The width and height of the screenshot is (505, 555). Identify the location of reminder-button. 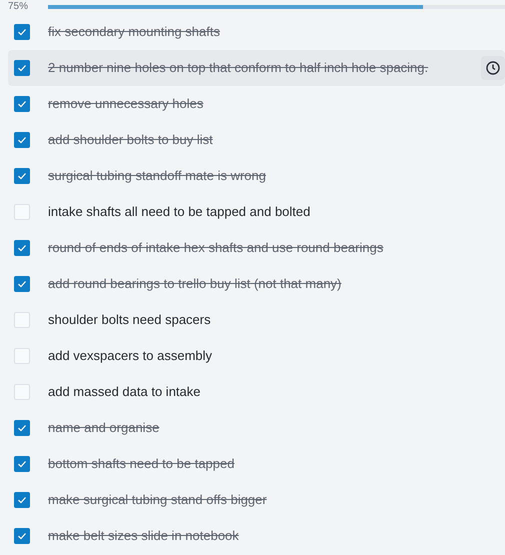
(493, 68).